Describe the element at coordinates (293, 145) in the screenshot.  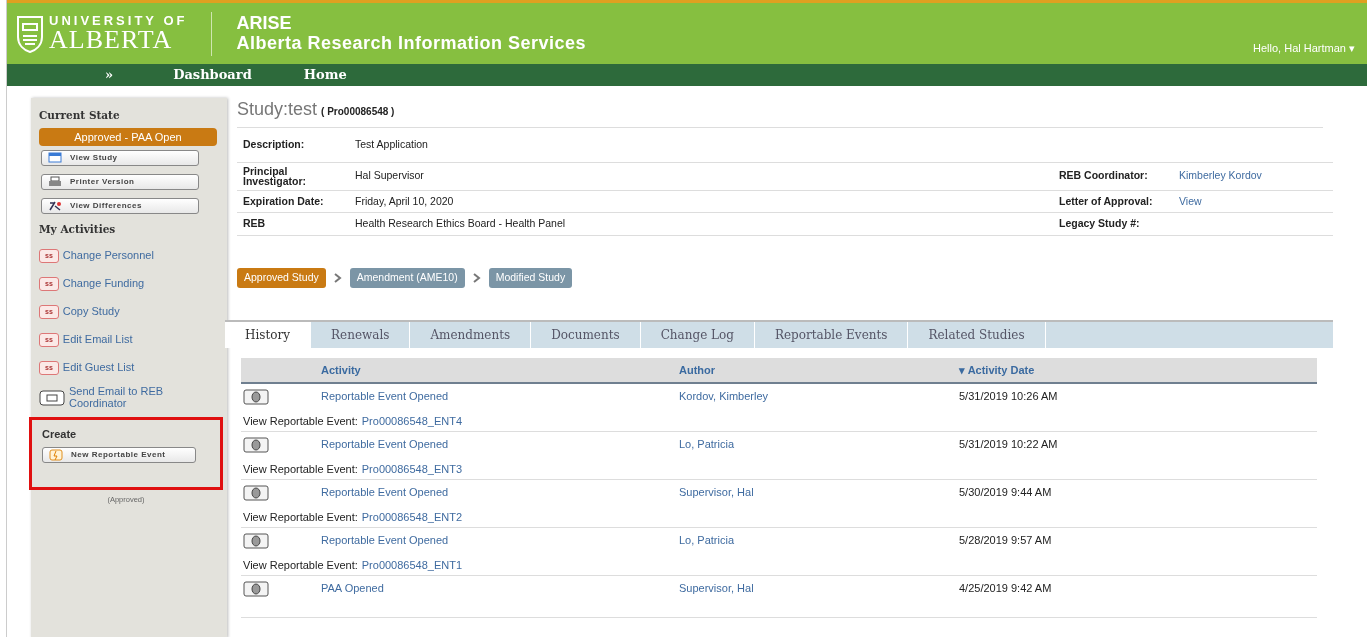
I see `field-label: Description:` at that location.